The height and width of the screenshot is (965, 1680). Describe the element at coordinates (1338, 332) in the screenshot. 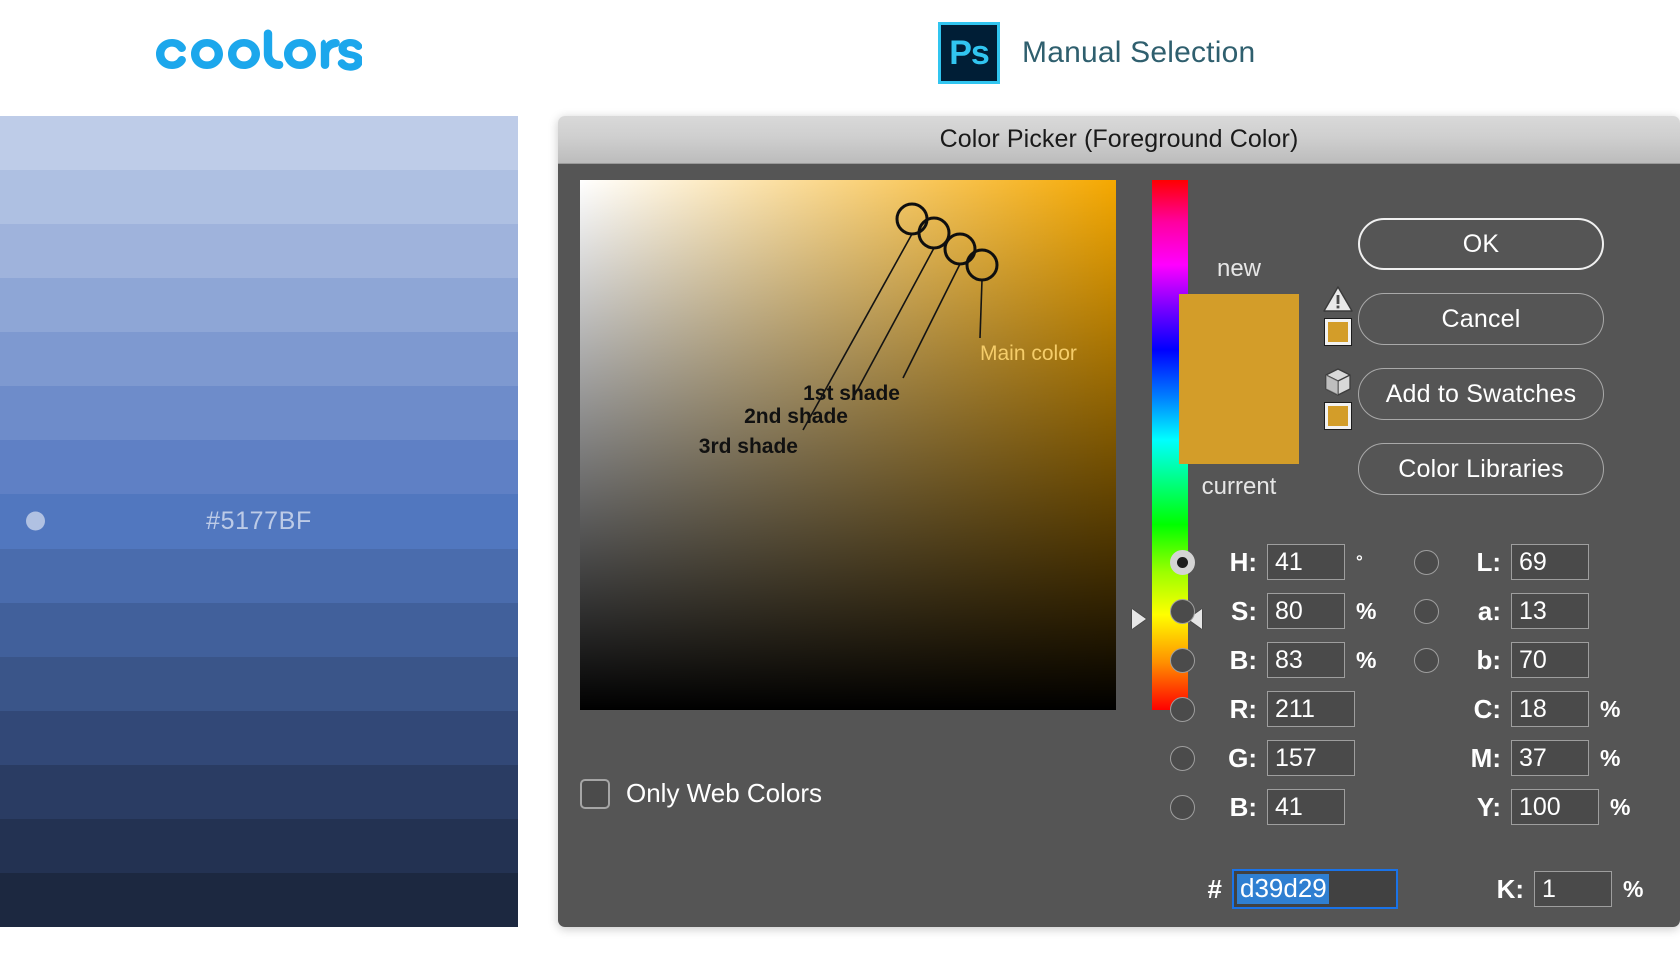

I see `gamut-alt-swatch` at that location.